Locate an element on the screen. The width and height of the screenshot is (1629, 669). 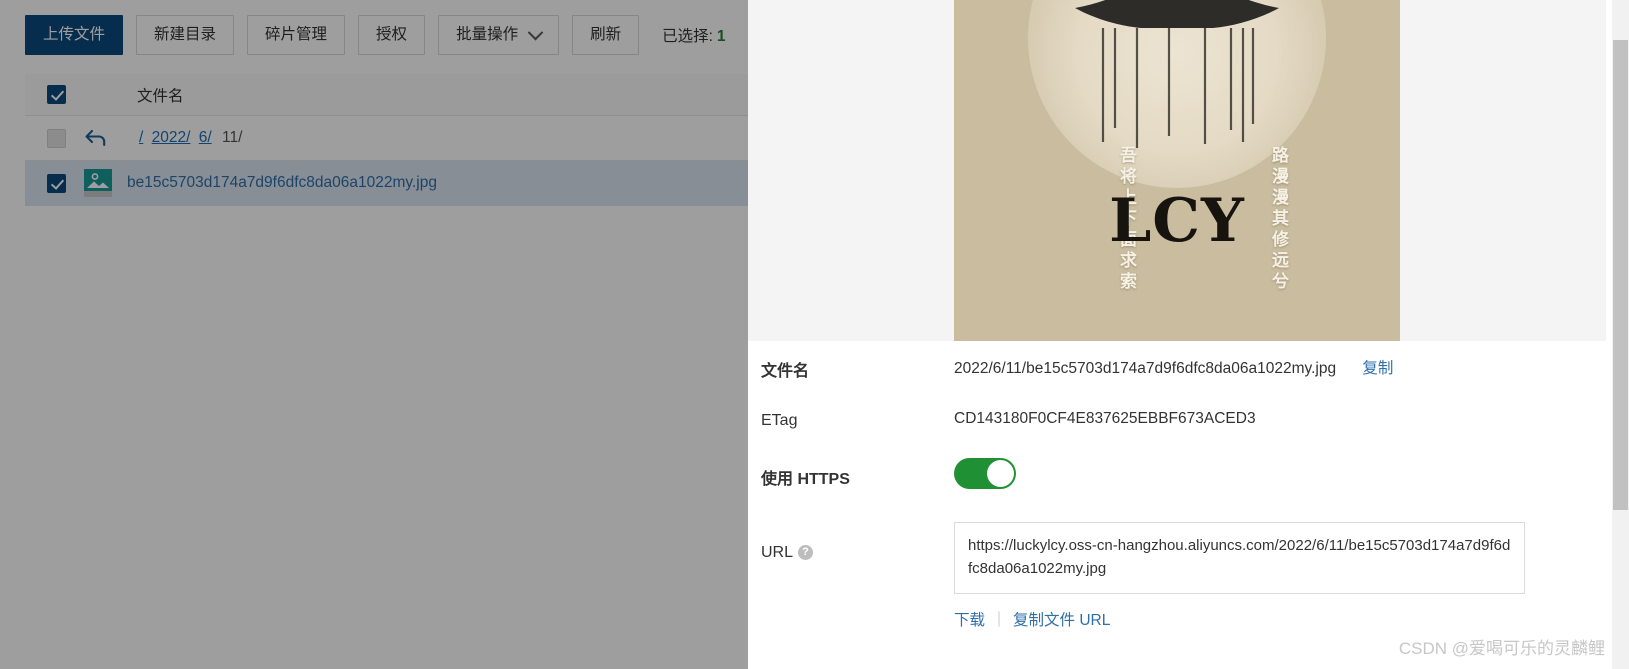
selection-status: 已选择: 1 is located at coordinates (693, 35).